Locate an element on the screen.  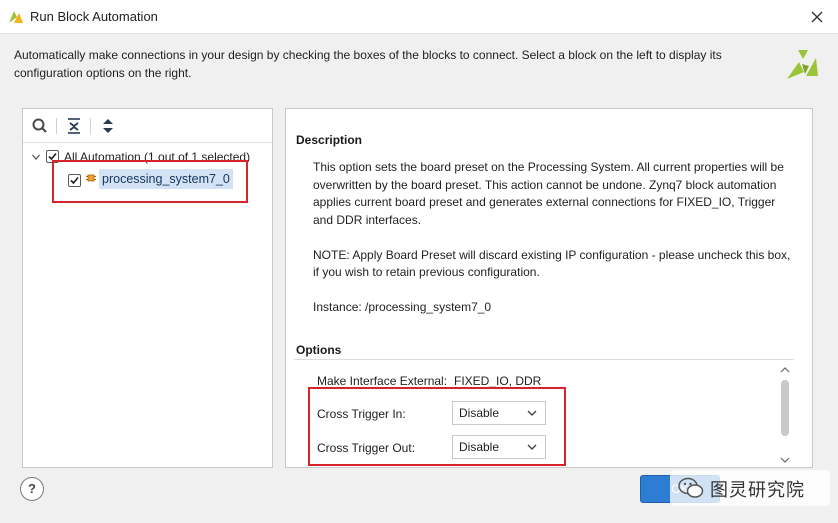
description-heading: Description is located at coordinates (329, 140).